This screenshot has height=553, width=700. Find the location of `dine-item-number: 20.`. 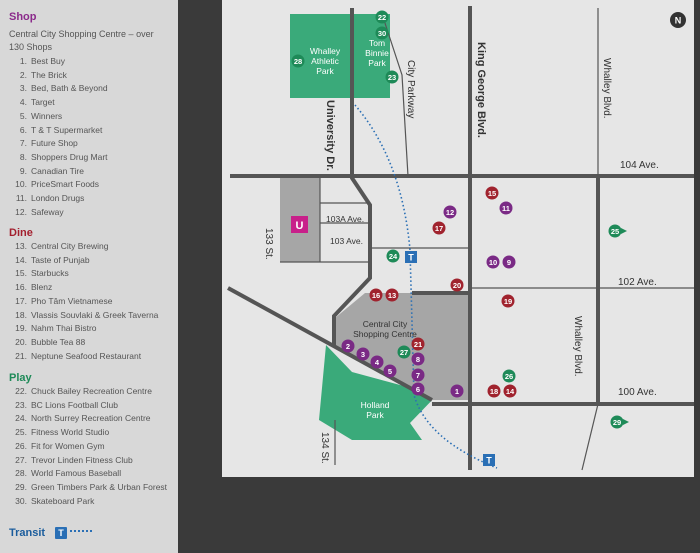

dine-item-number: 20. is located at coordinates (21, 341).